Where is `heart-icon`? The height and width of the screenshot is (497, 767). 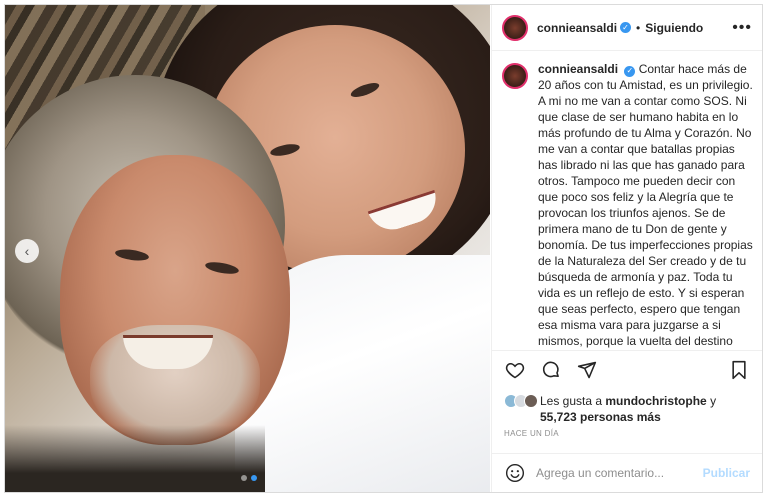
heart-icon is located at coordinates (515, 370).